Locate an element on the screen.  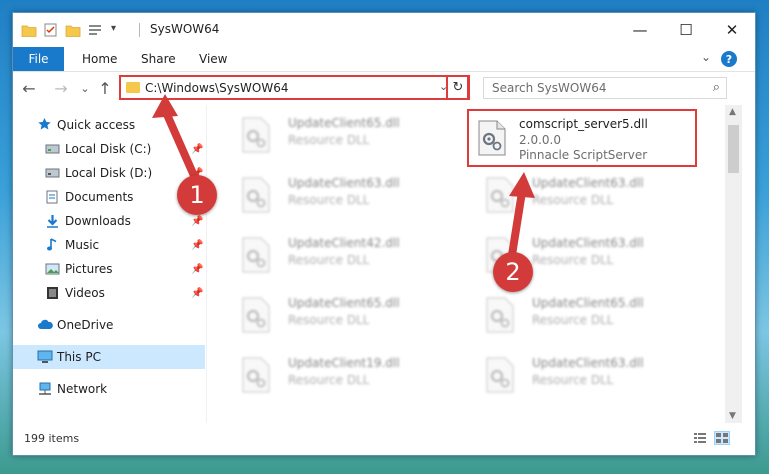
scroll-up-icon: ▲ is located at coordinates (732, 112).